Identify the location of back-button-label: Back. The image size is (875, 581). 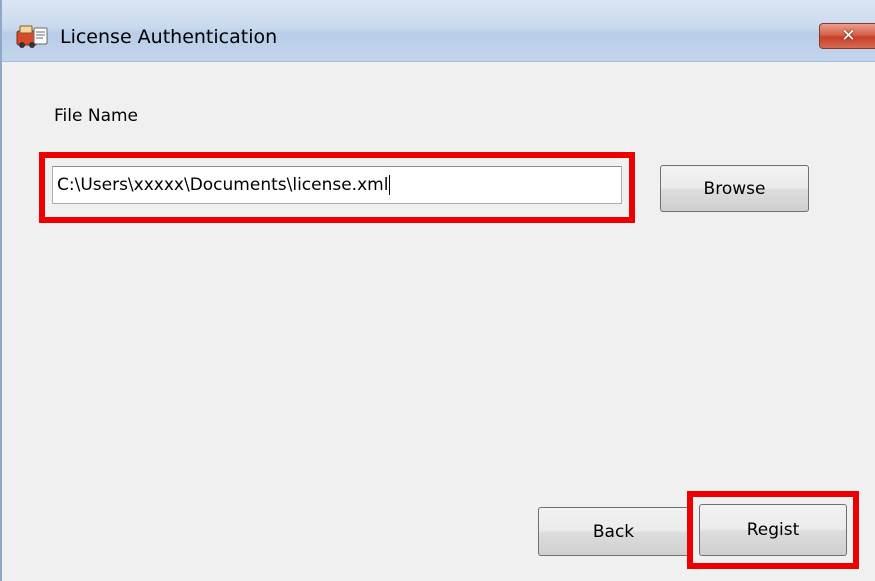
(613, 531).